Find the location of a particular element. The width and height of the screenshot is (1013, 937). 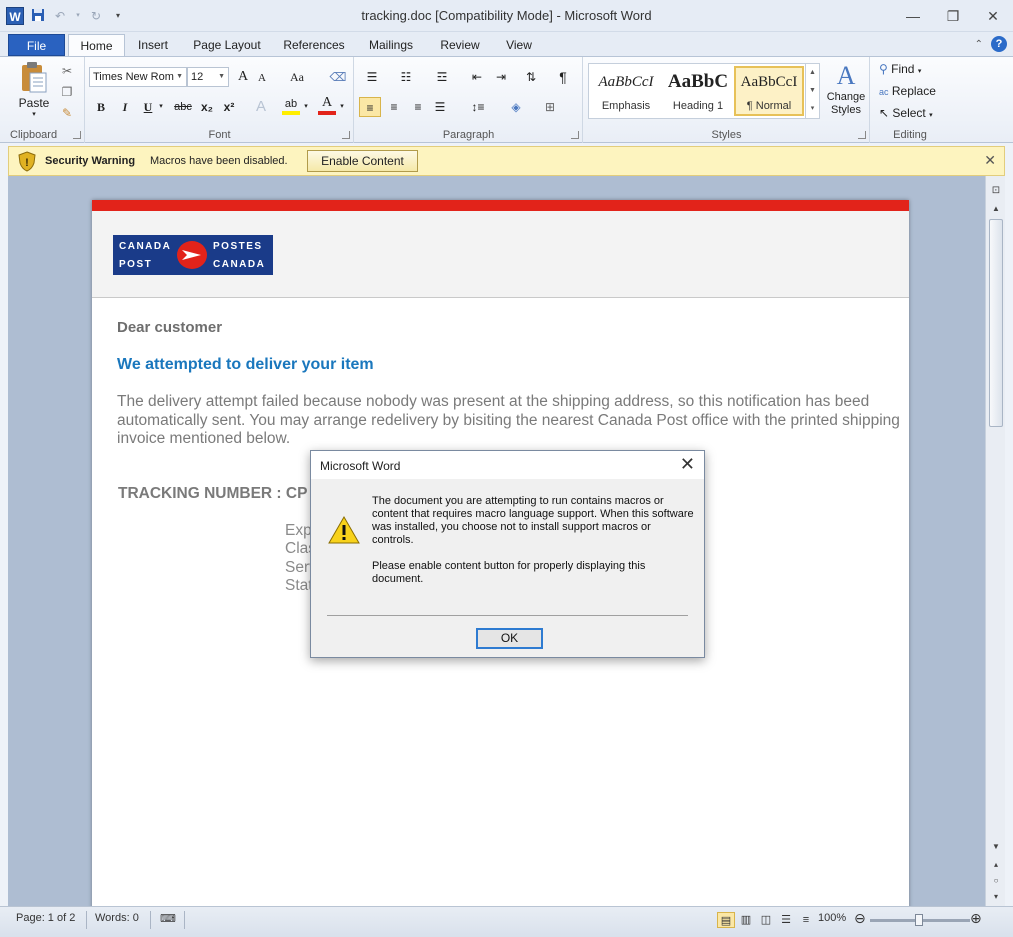

zoom-slider is located at coordinates (920, 920).